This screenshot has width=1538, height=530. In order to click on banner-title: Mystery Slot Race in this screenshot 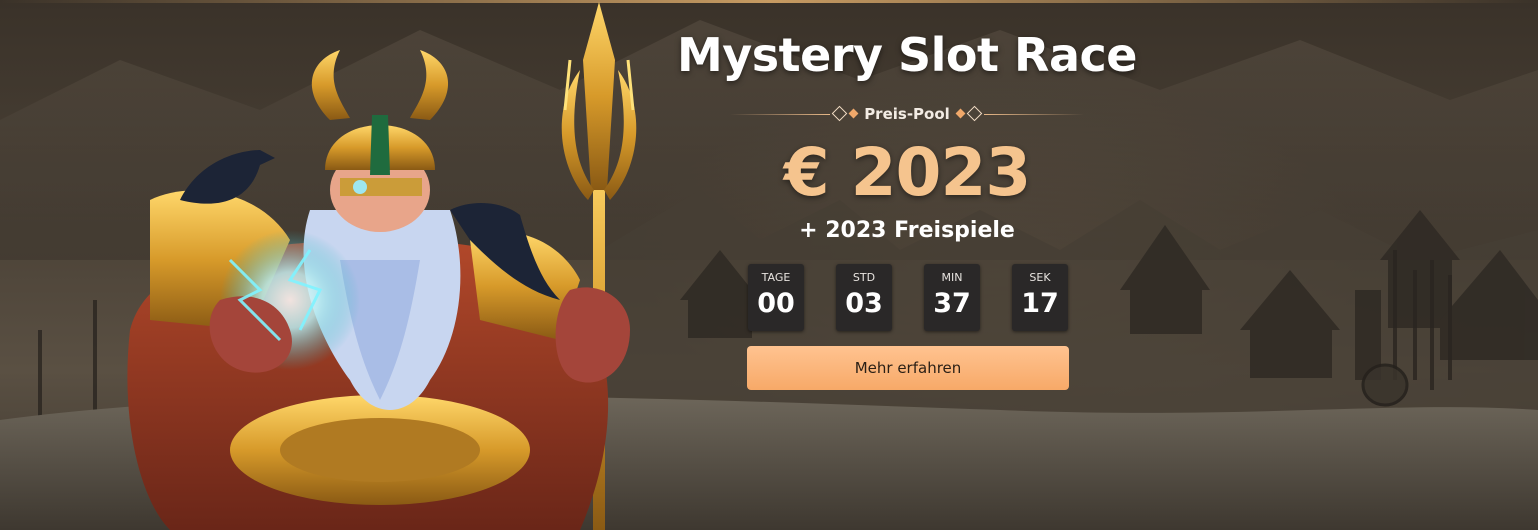, I will do `click(907, 55)`.